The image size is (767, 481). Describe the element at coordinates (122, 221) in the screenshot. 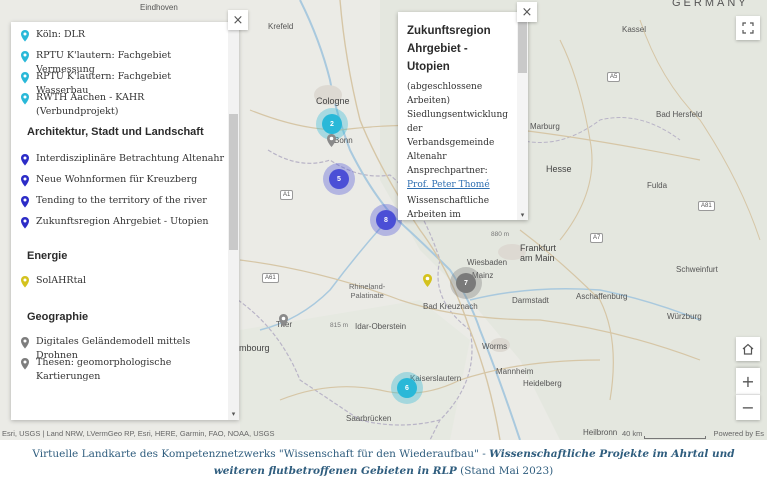

I see `legend-item-label: Zukunftsregion Ahrgebiet - Utopien` at that location.